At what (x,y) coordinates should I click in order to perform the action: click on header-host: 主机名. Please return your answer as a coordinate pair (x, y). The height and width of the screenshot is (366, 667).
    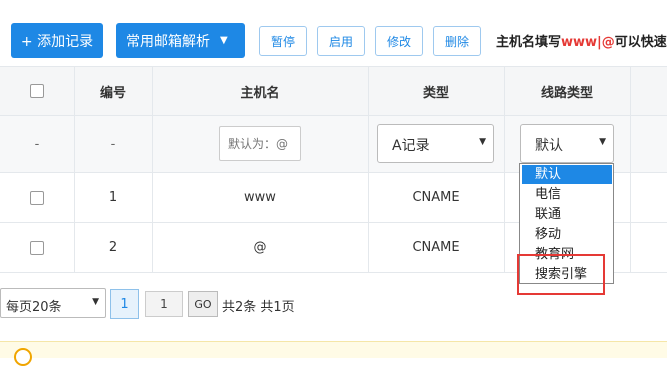
    Looking at the image, I should click on (260, 93).